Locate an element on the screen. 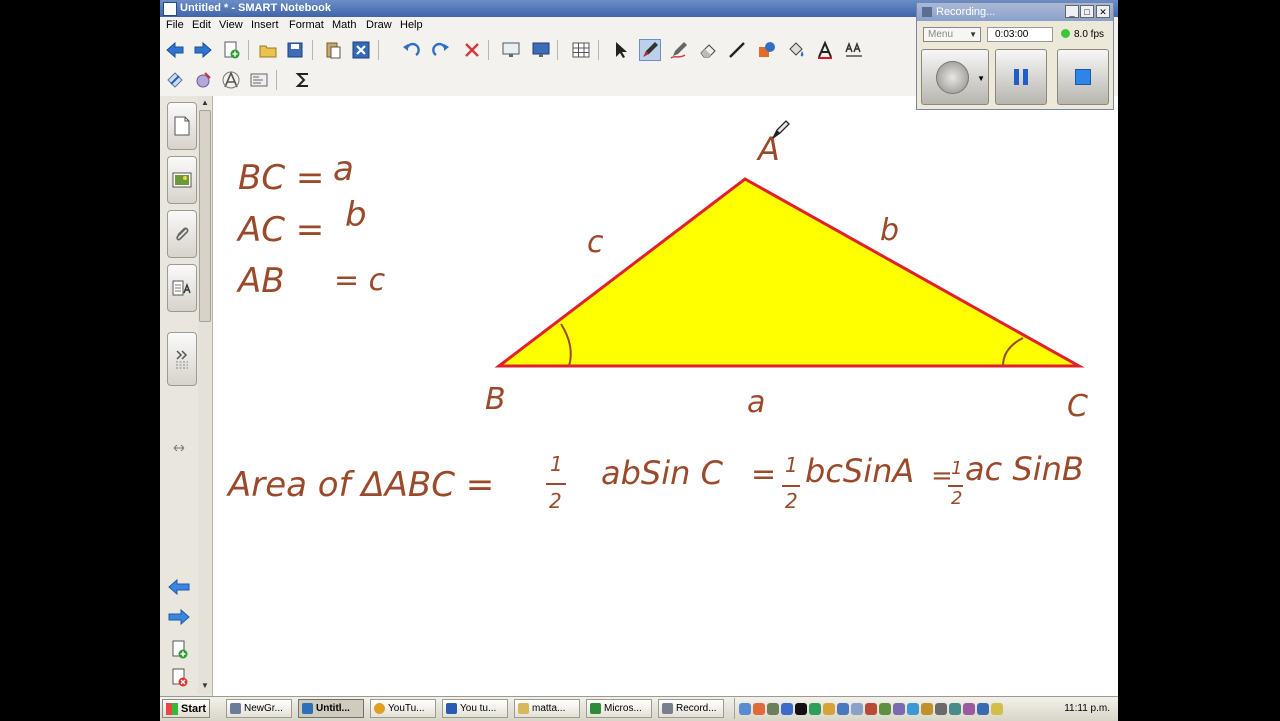 The width and height of the screenshot is (1280, 721). menu-insert: Insert is located at coordinates (265, 25).